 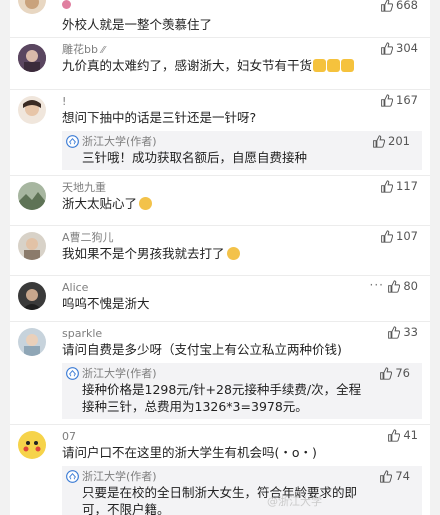 I want to click on like-button: 304, so click(x=399, y=48).